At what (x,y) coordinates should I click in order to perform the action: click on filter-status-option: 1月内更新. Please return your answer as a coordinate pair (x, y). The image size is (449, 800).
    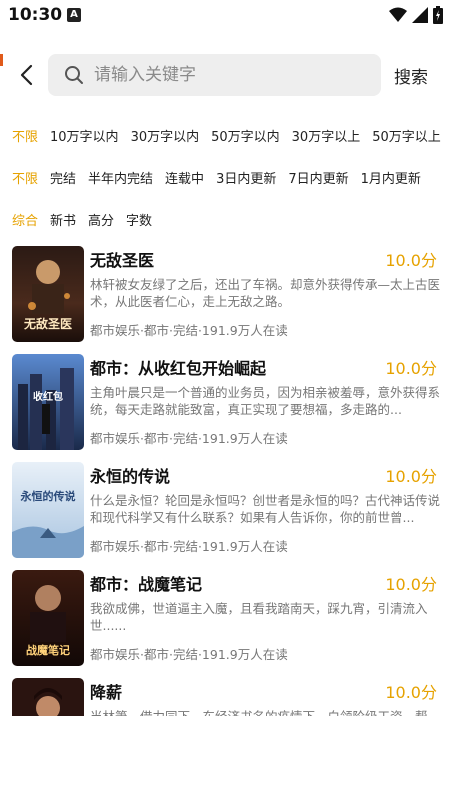
    Looking at the image, I should click on (391, 177).